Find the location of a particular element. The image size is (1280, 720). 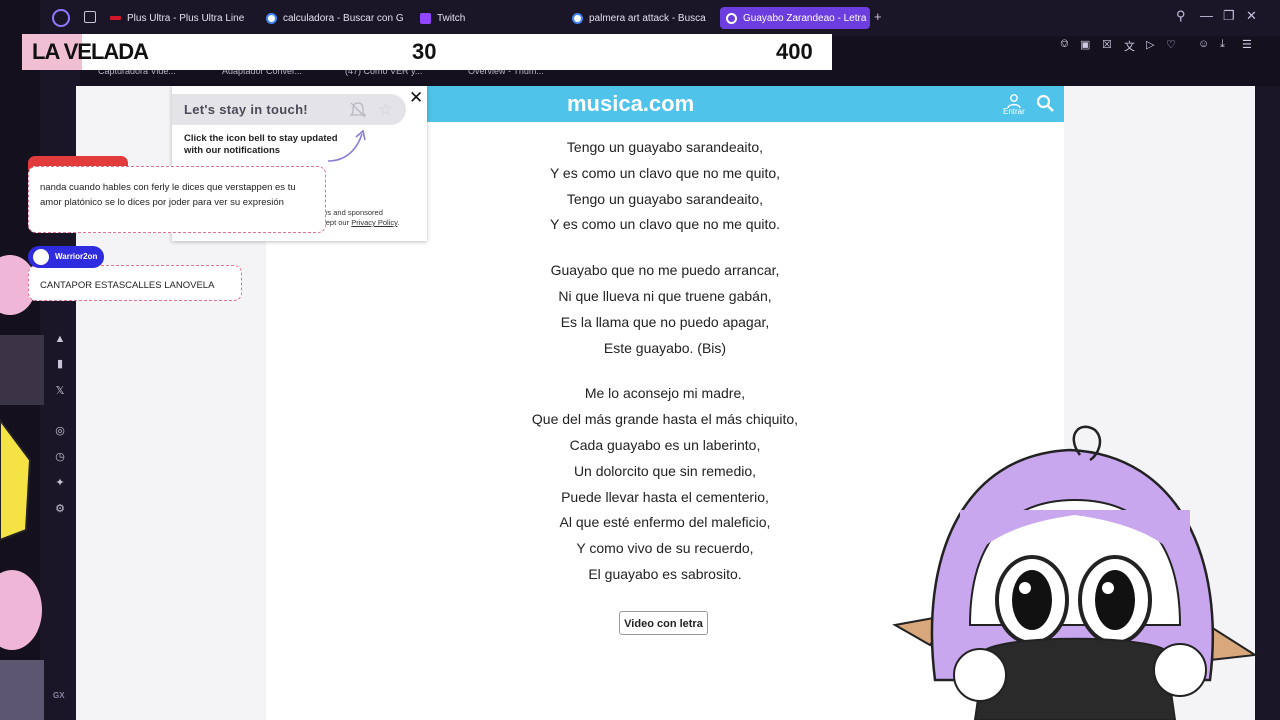

shield-icon: ☒ is located at coordinates (1107, 44).